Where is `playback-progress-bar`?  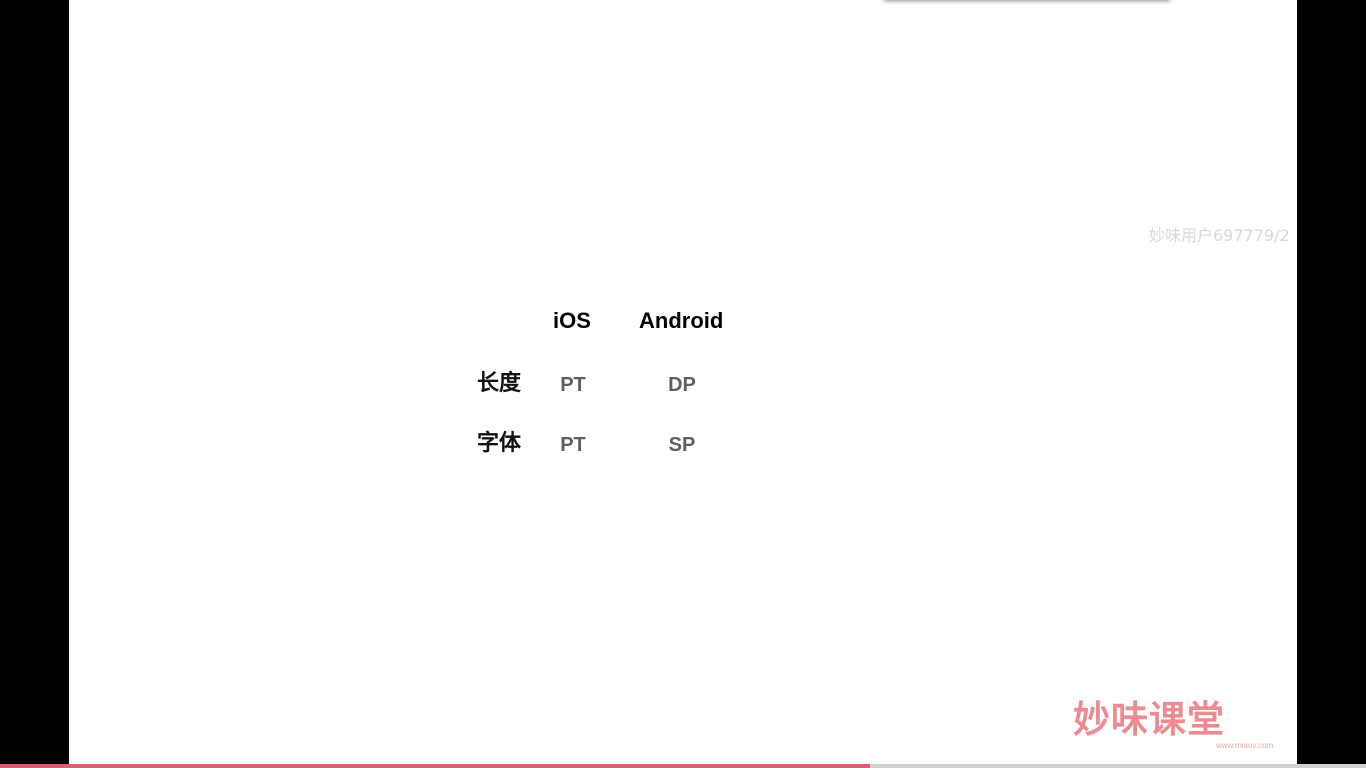
playback-progress-bar is located at coordinates (683, 766).